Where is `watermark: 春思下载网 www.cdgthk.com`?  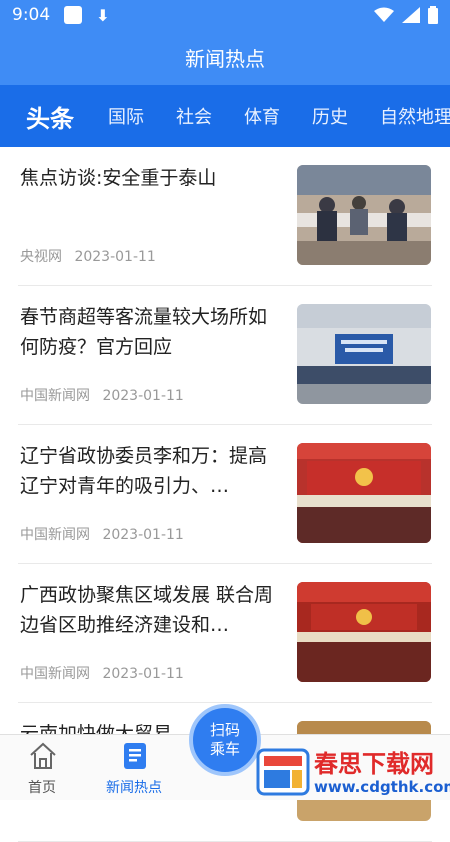
watermark: 春思下载网 www.cdgthk.com is located at coordinates (353, 771).